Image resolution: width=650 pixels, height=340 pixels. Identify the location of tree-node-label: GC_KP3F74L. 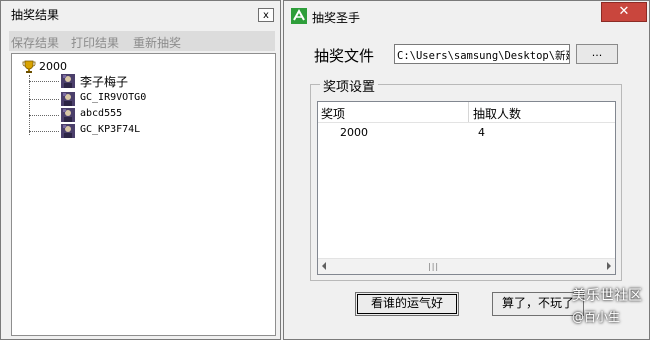
(110, 129).